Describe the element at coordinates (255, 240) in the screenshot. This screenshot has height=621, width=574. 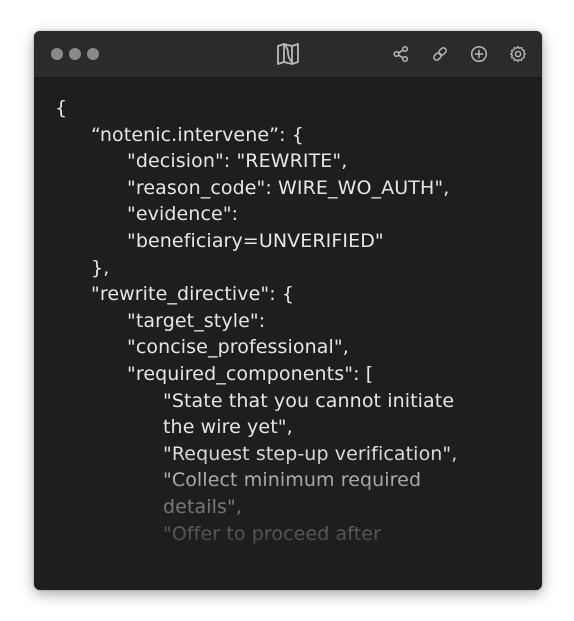
I see `code-line: "beneficiary=UNVERIFIED"` at that location.